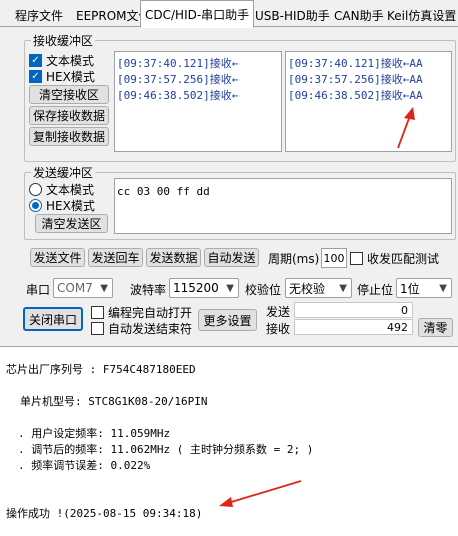 This screenshot has width=458, height=536. Describe the element at coordinates (307, 288) in the screenshot. I see `parity-value: 无校验` at that location.